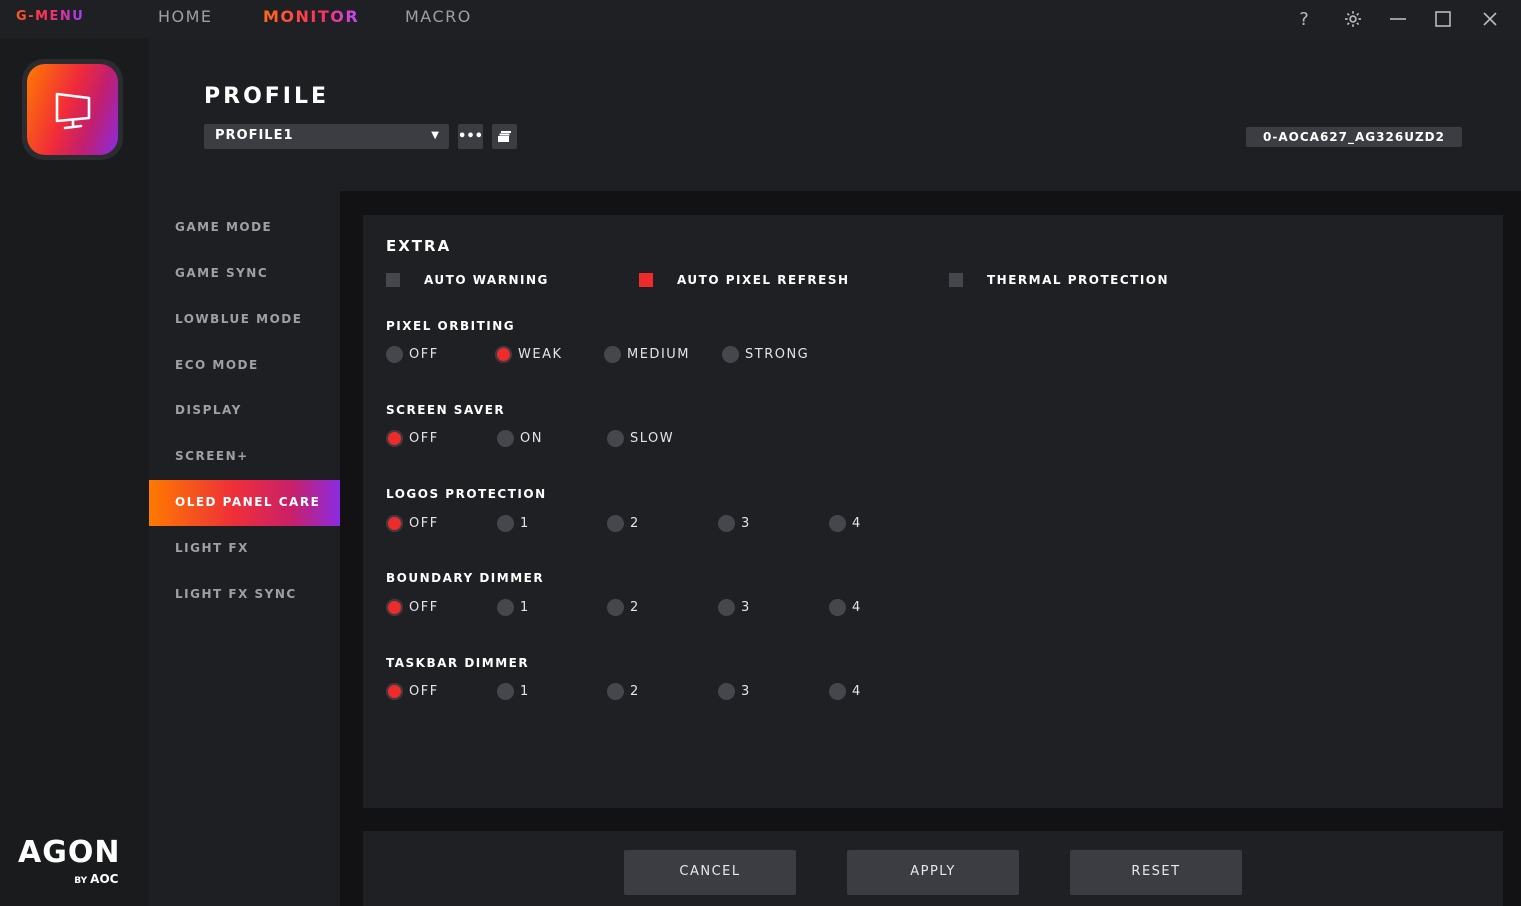 The image size is (1521, 906). I want to click on help-icon: ?, so click(1304, 19).